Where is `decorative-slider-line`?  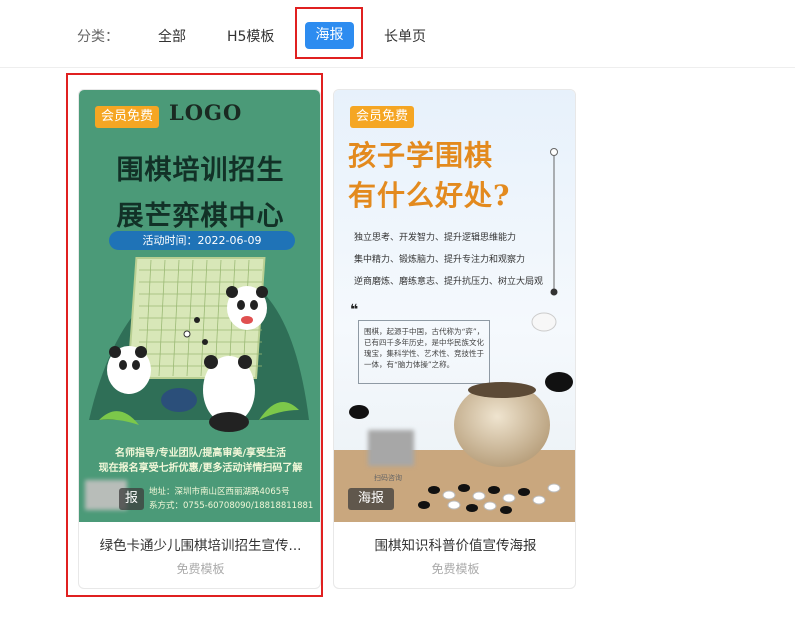
decorative-slider-line is located at coordinates (554, 222).